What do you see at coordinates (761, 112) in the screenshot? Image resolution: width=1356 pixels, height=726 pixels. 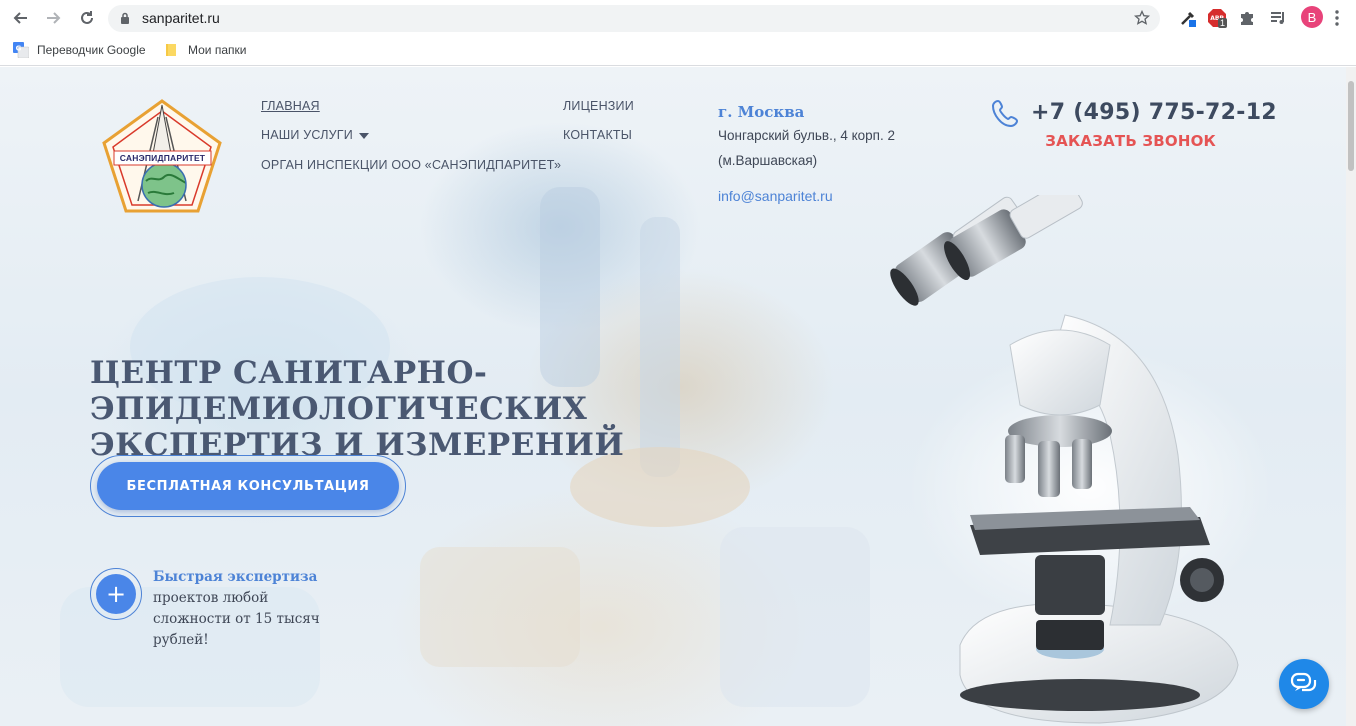 I see `contact-city: г. Москва` at bounding box center [761, 112].